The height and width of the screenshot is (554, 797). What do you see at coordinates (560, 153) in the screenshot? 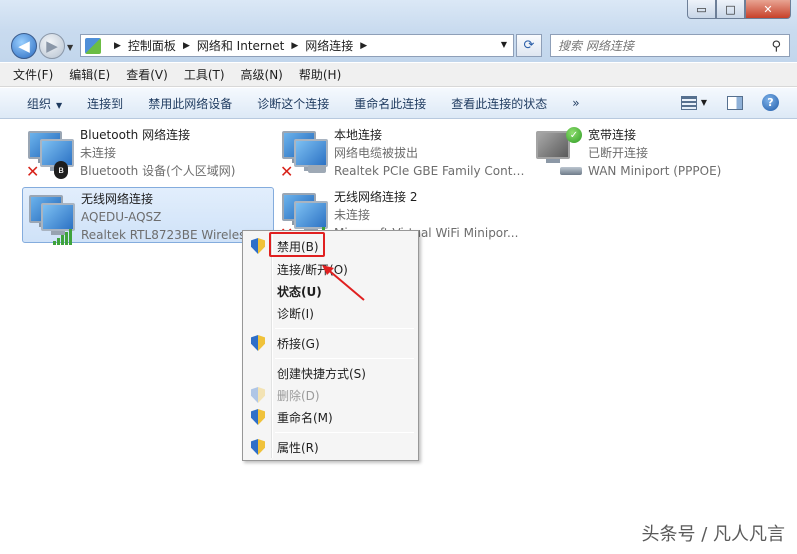
I see `network-adapter-icon: ✓` at bounding box center [560, 153].